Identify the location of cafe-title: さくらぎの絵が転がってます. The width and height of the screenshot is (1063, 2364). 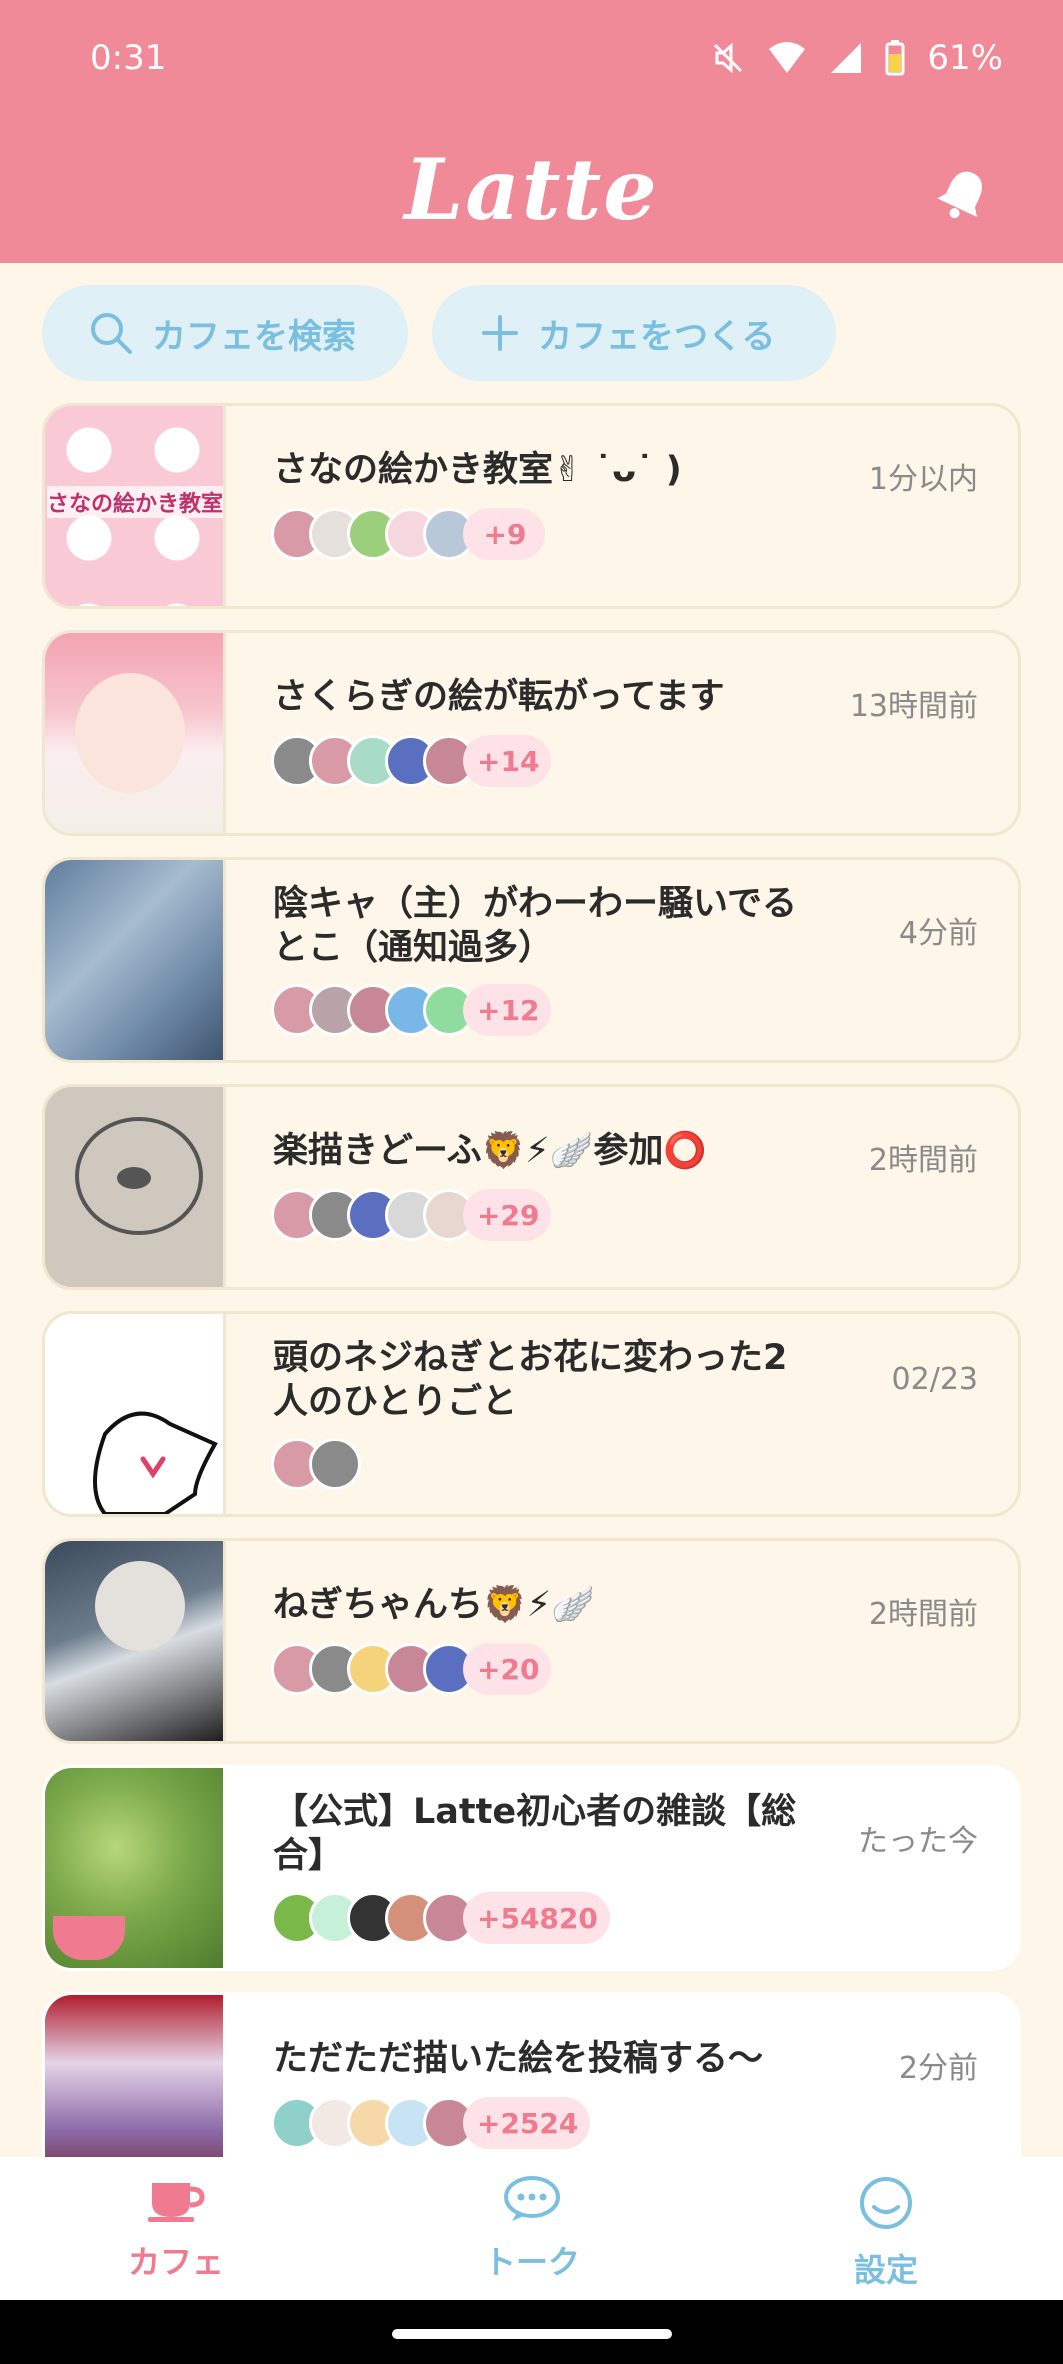
(499, 697).